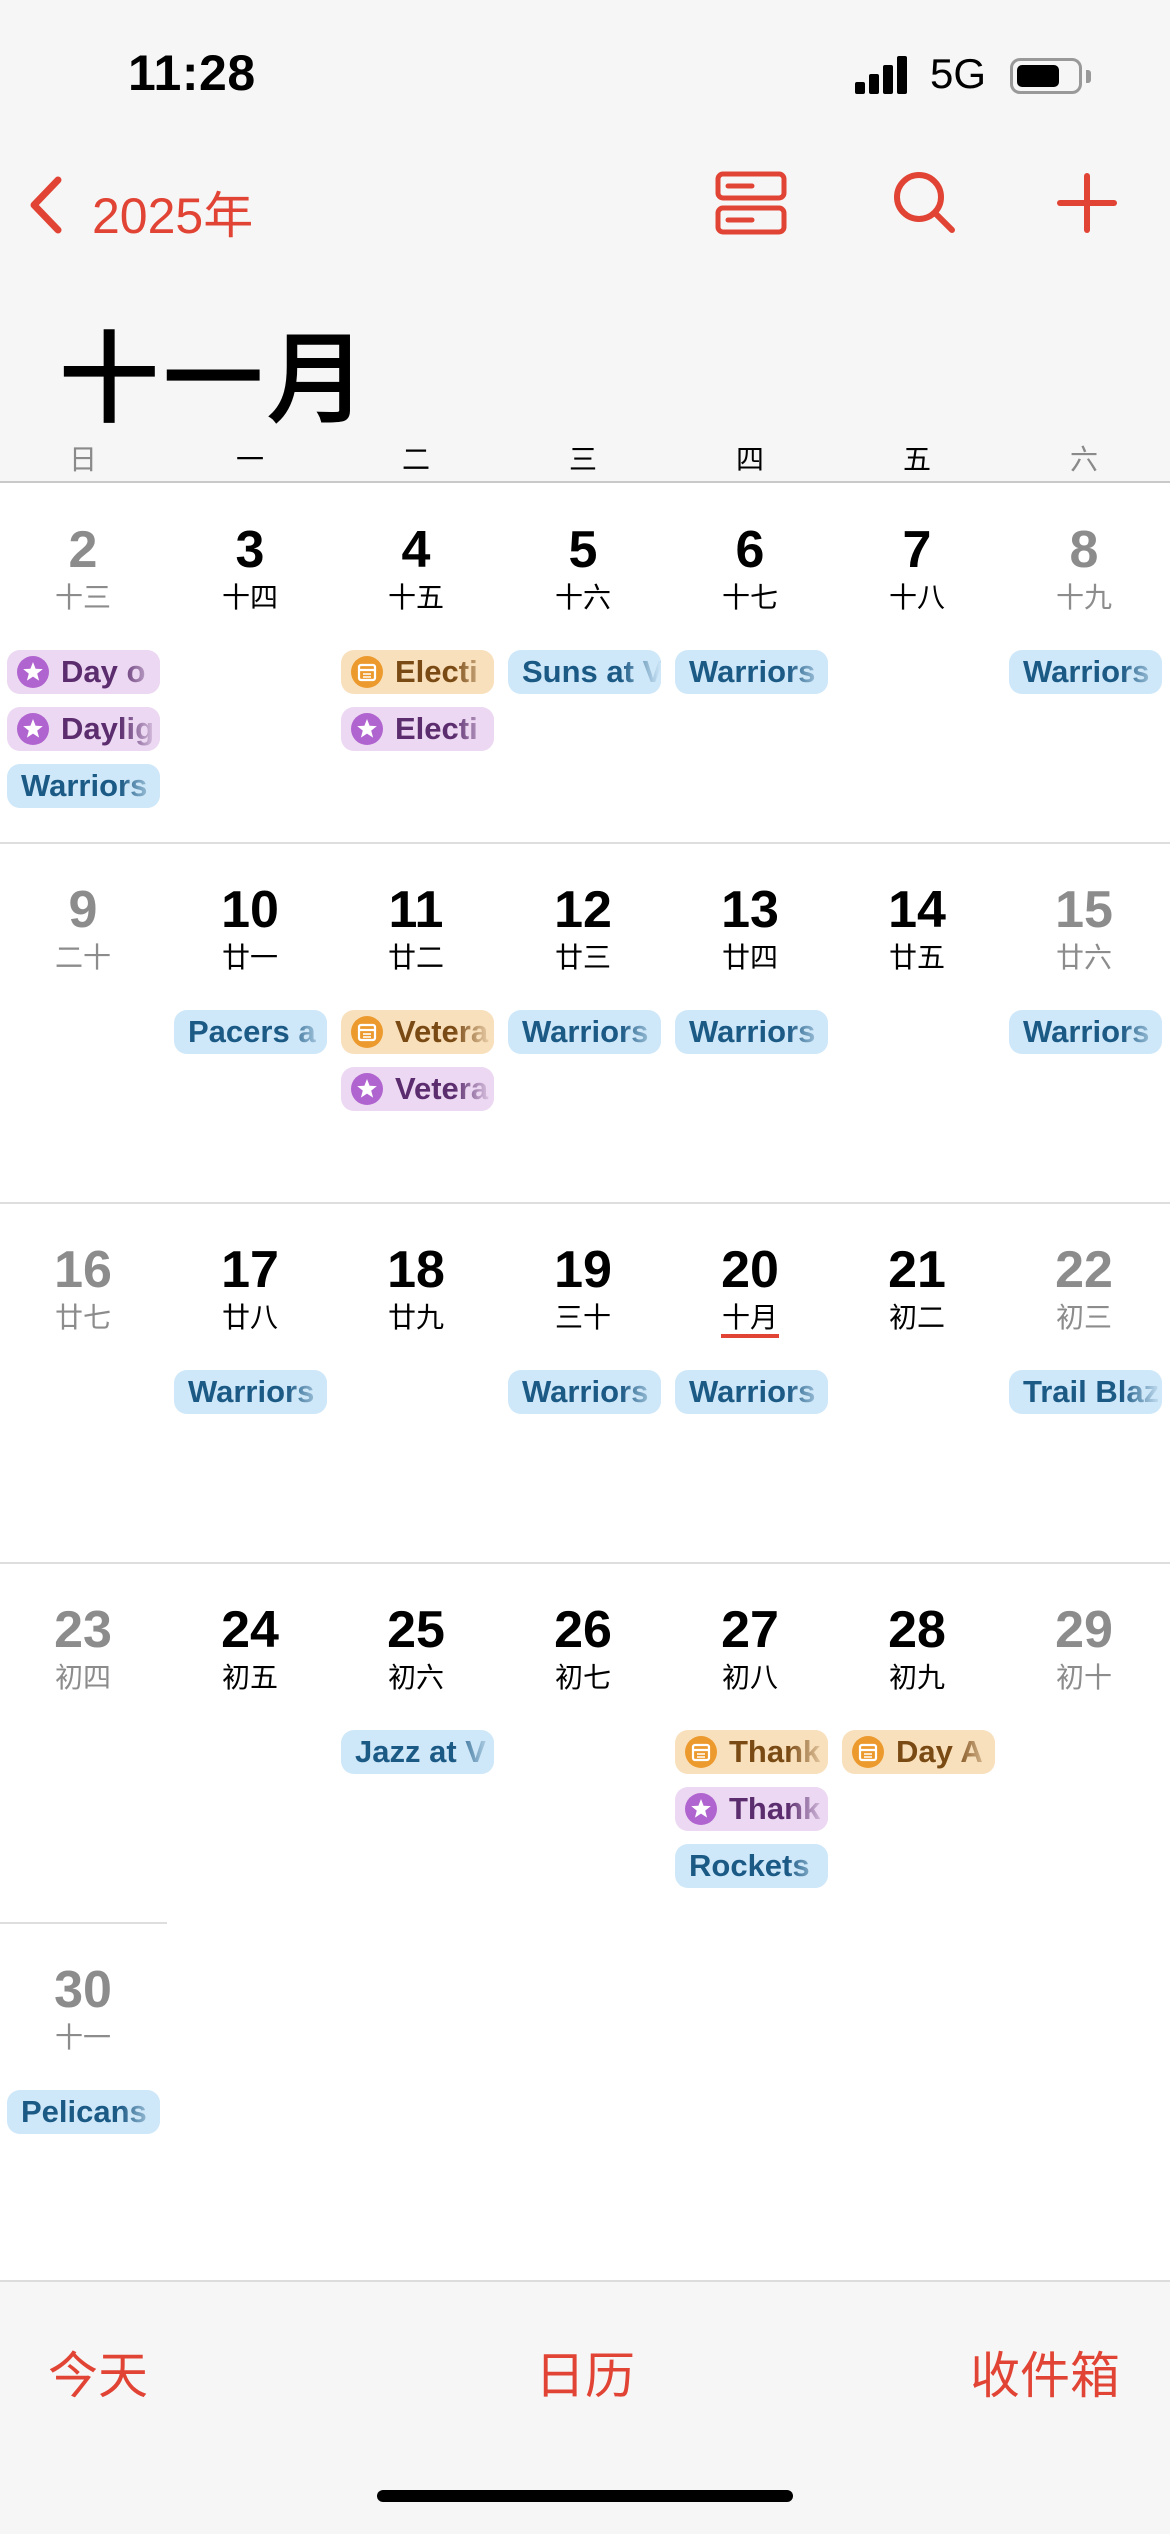 The height and width of the screenshot is (2534, 1170). What do you see at coordinates (83, 1288) in the screenshot?
I see `day-cell: 16 廿七` at bounding box center [83, 1288].